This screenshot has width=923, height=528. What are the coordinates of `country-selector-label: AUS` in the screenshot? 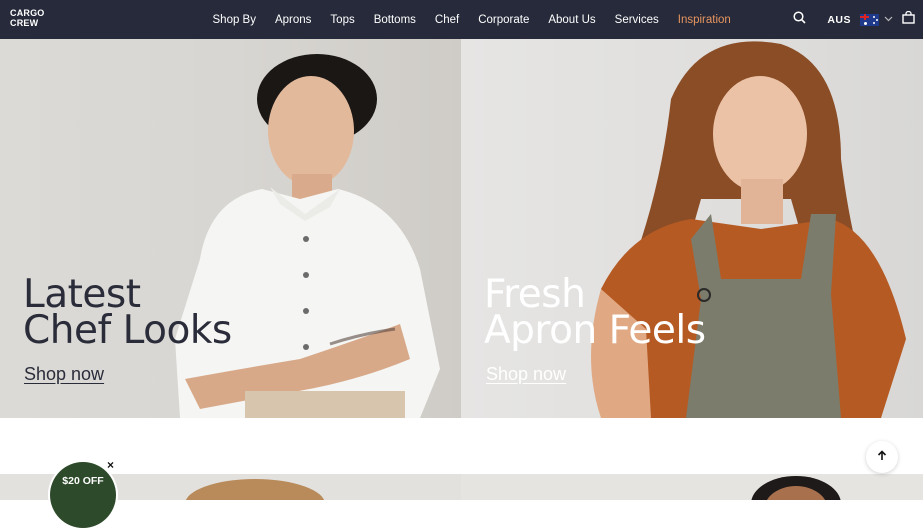 It's located at (839, 20).